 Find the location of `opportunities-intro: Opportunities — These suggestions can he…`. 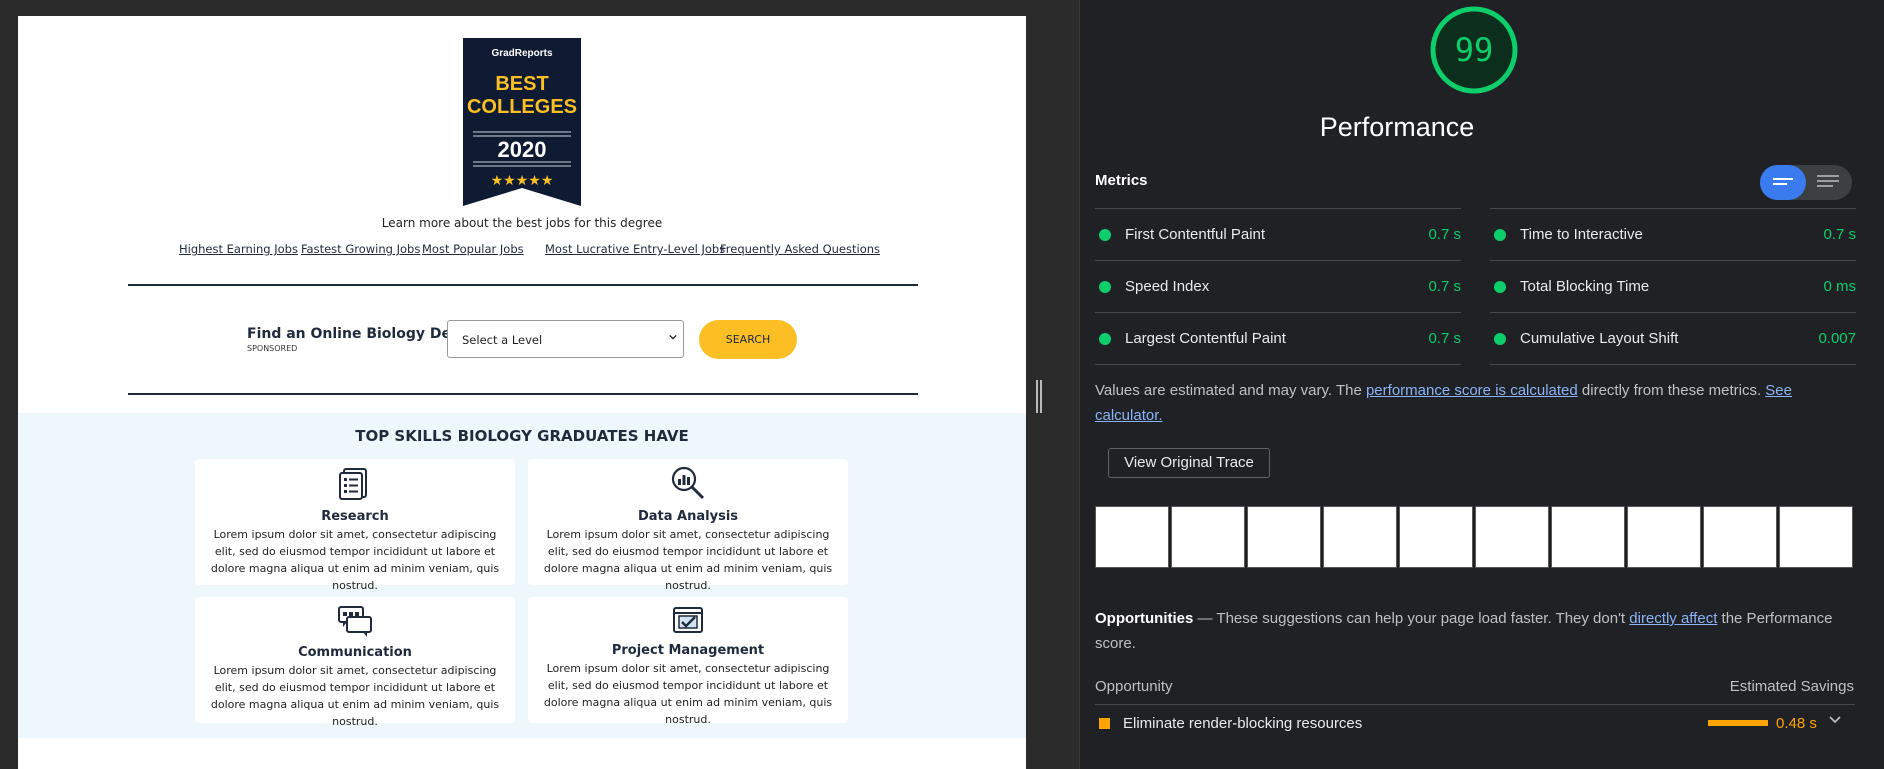

opportunities-intro: Opportunities — These suggestions can he… is located at coordinates (1475, 631).